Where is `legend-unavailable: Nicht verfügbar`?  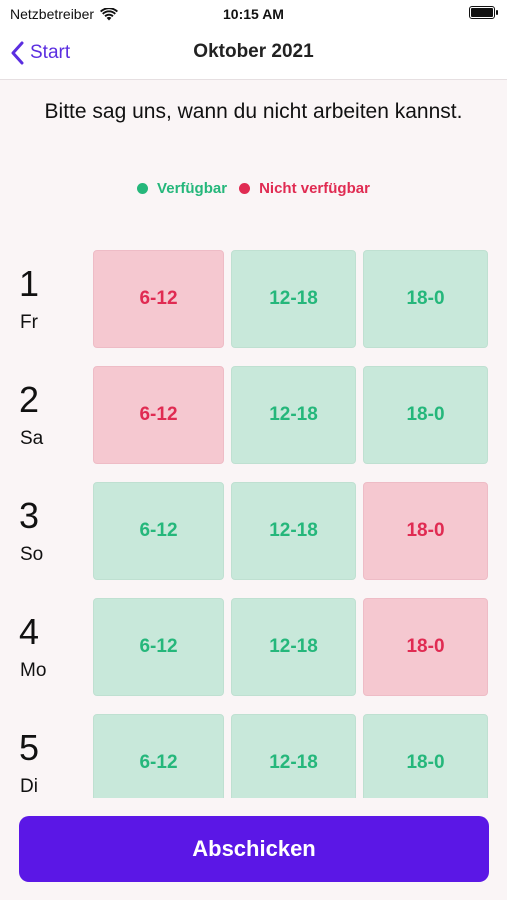
legend-unavailable: Nicht verfügbar is located at coordinates (304, 188).